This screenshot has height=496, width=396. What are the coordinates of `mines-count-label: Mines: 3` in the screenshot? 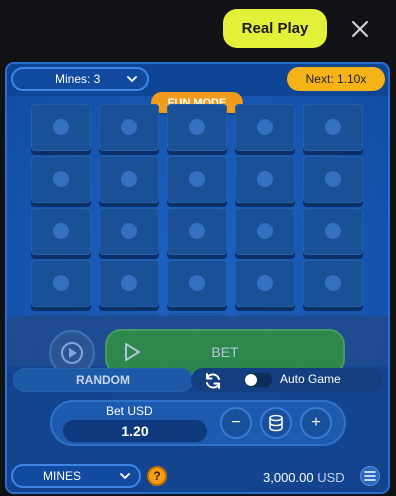 It's located at (78, 79).